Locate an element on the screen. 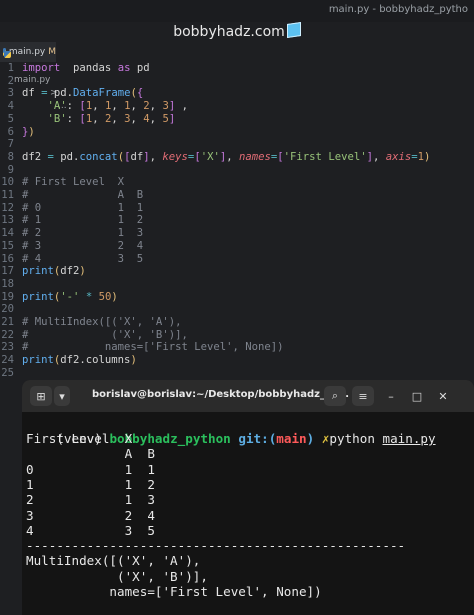 This screenshot has width=474, height=615. terminal-output-line: ('X', 'B')], is located at coordinates (117, 576).